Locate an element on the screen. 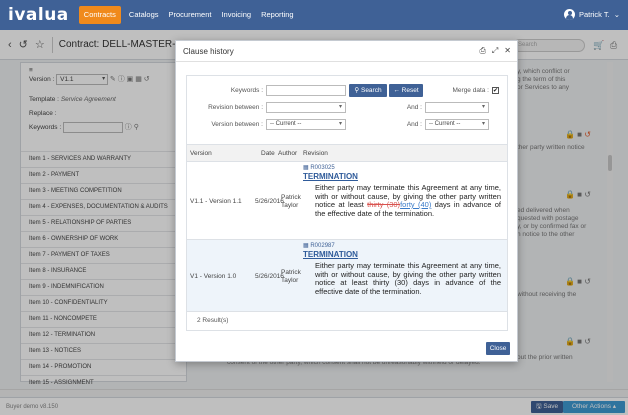  revision-from-select is located at coordinates (306, 107).